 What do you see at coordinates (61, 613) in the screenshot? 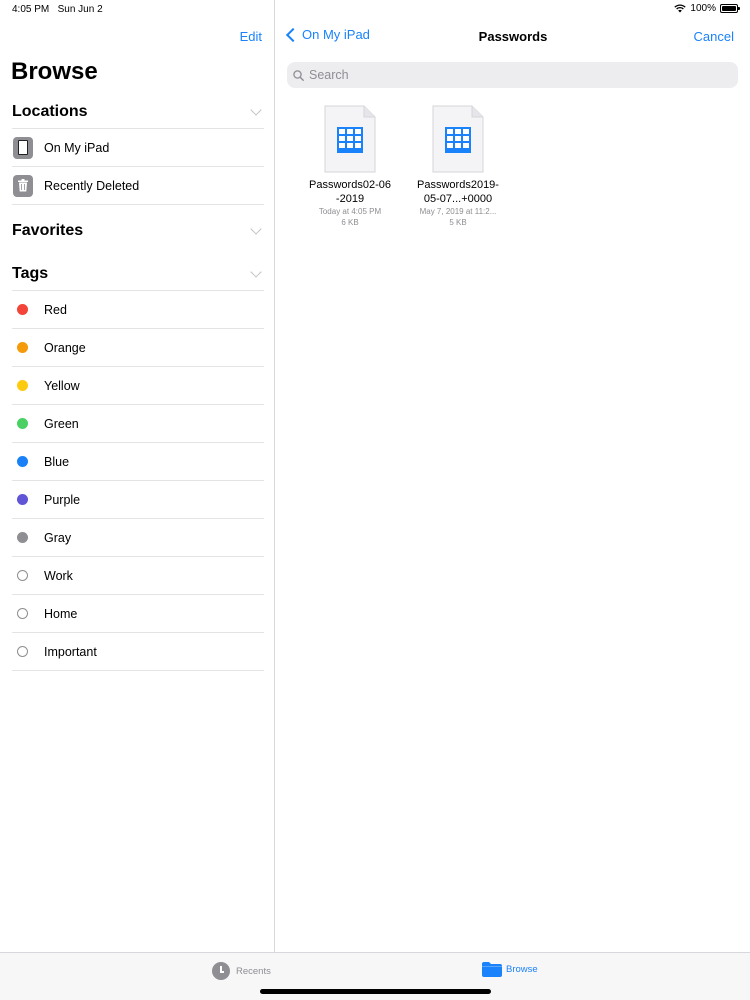
I see `tag-label: Home` at bounding box center [61, 613].